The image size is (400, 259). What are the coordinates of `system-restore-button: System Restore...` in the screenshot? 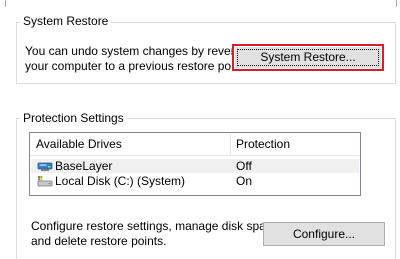 It's located at (308, 57).